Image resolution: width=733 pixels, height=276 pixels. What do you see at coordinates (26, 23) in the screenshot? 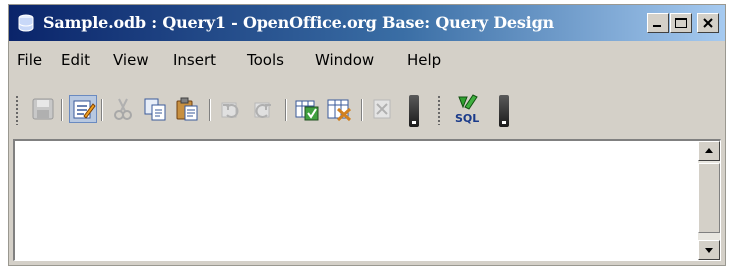
I see `openoffice-base-icon` at bounding box center [26, 23].